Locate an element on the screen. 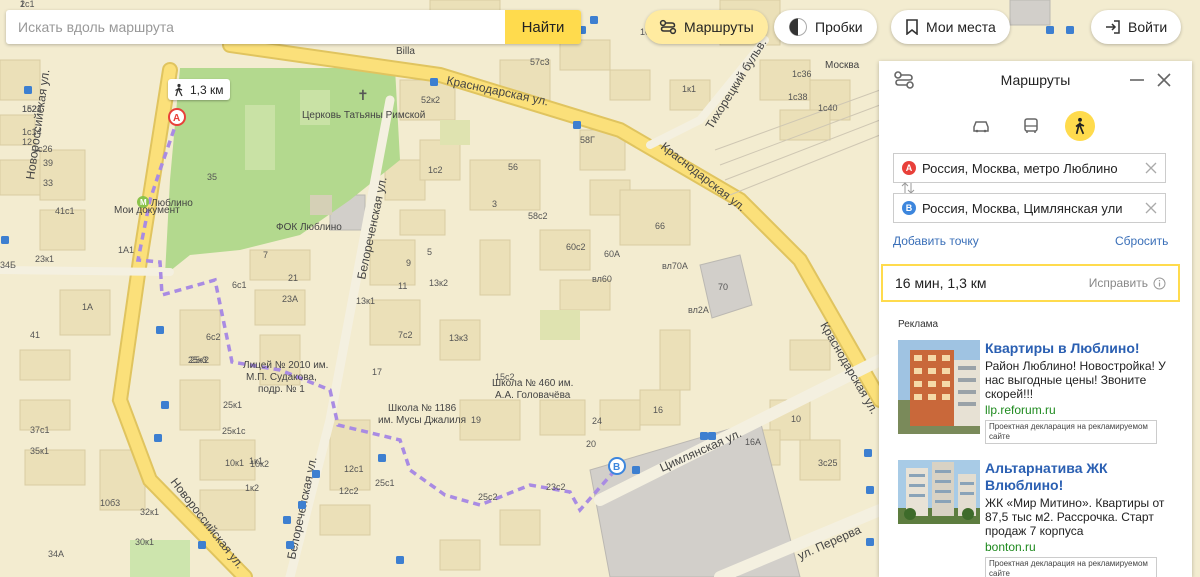 The height and width of the screenshot is (577, 1200). ad-url: llp.reforum.ru is located at coordinates (1081, 410).